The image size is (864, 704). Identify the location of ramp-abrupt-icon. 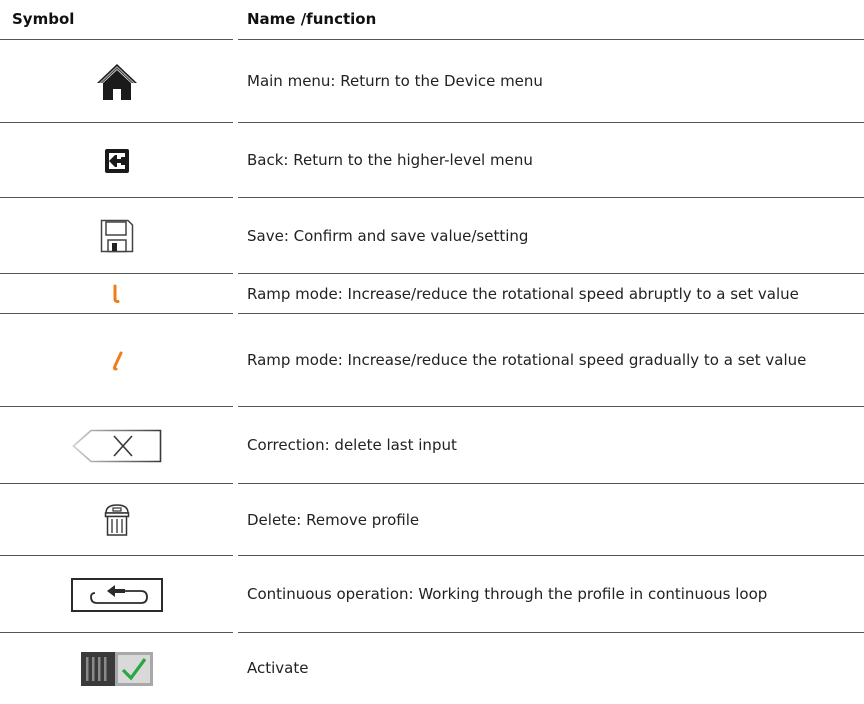
(116, 294).